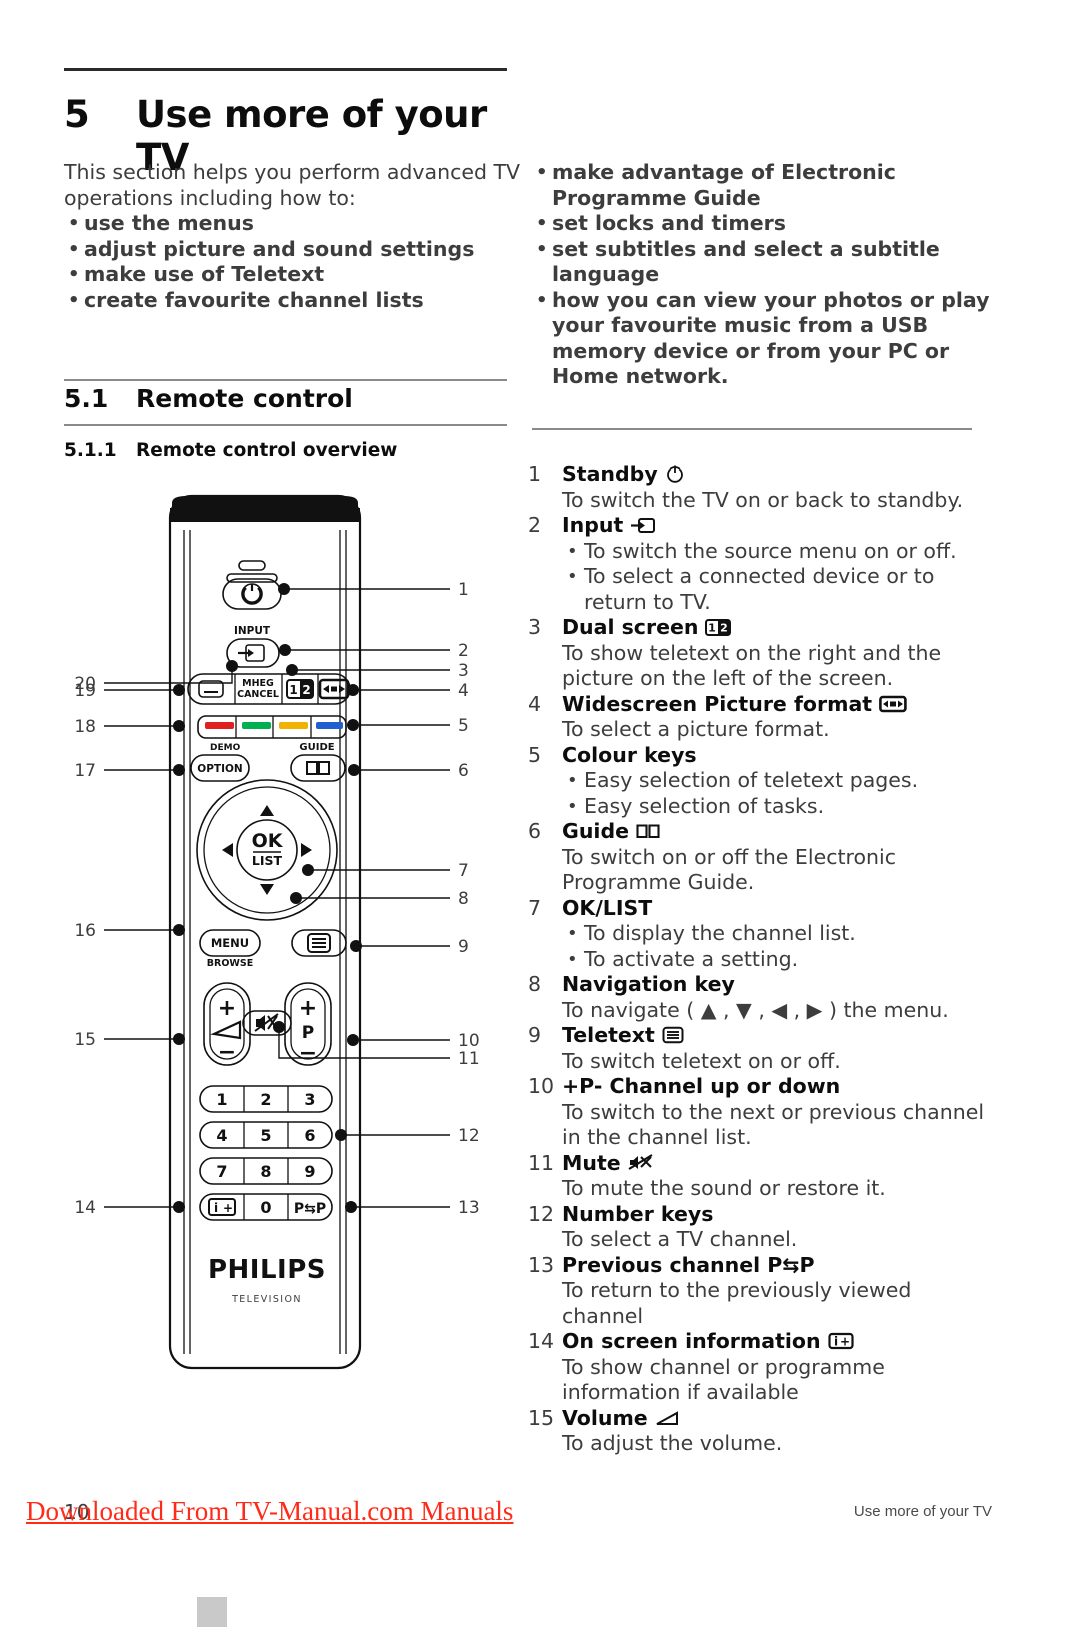 This screenshot has width=1080, height=1627. Describe the element at coordinates (409, 947) in the screenshot. I see `callout-9: 9` at that location.